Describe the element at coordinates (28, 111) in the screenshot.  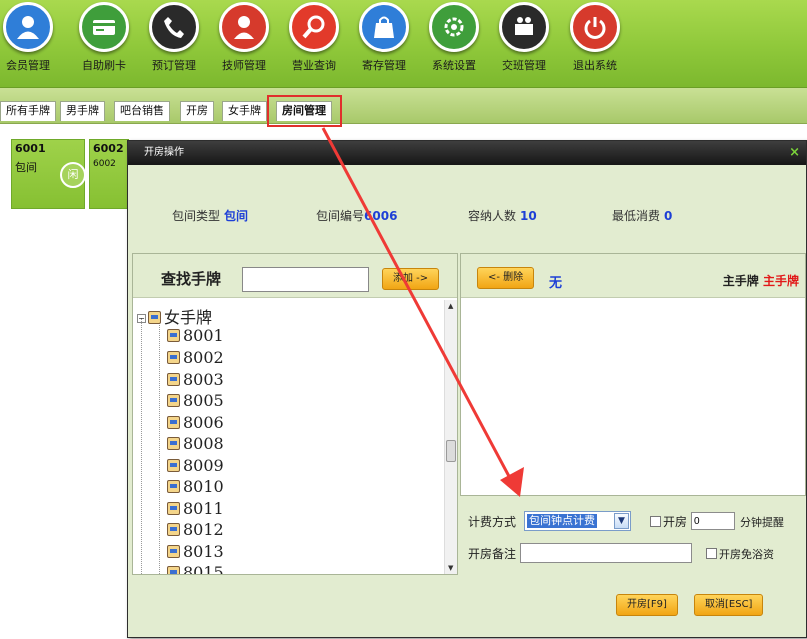
I see `tab-all-cards: 所有手牌` at that location.